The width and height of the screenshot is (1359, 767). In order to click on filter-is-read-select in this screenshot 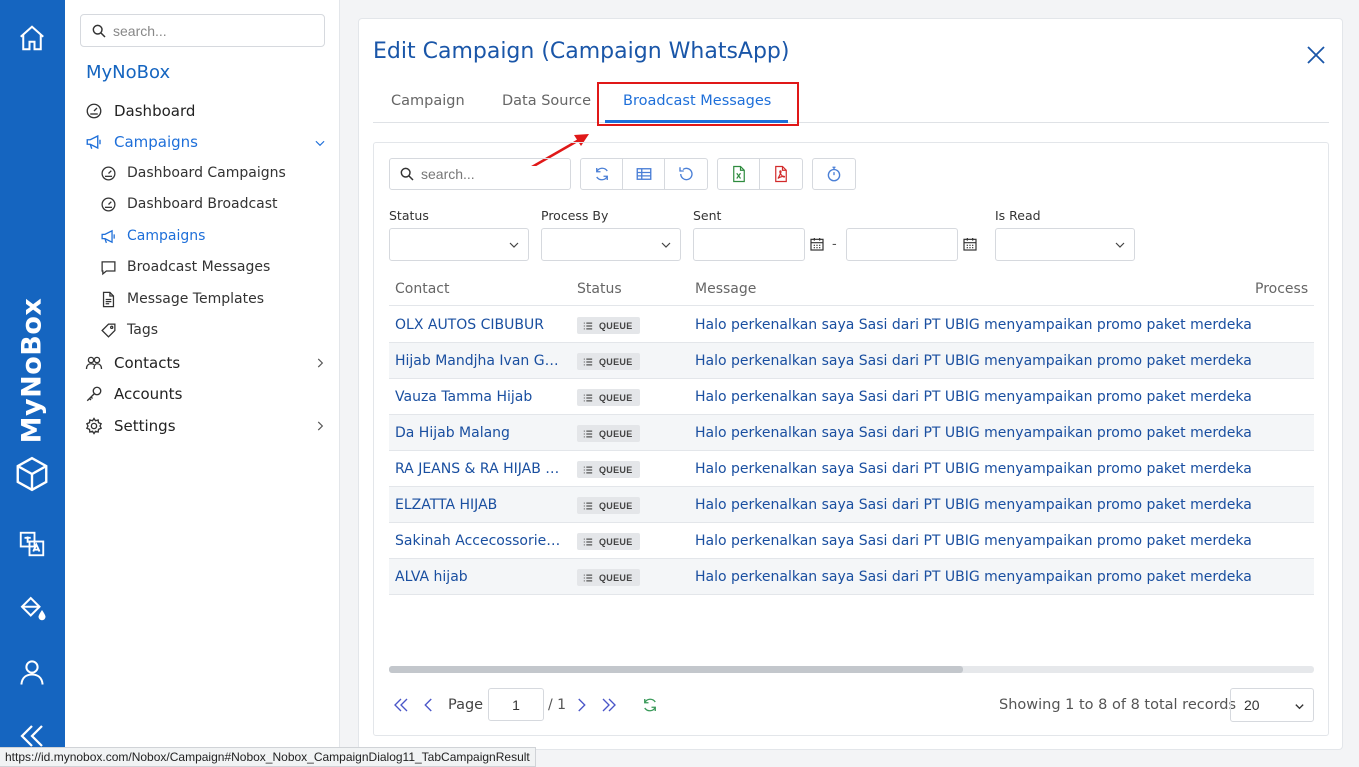, I will do `click(1065, 244)`.